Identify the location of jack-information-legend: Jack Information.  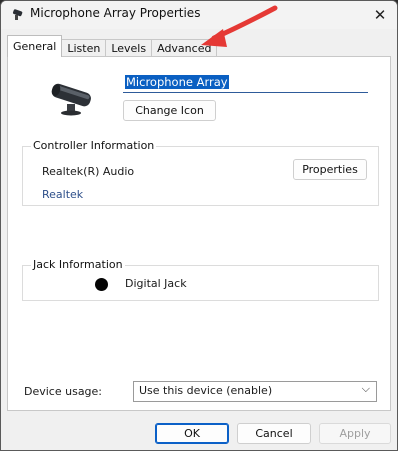
(78, 264).